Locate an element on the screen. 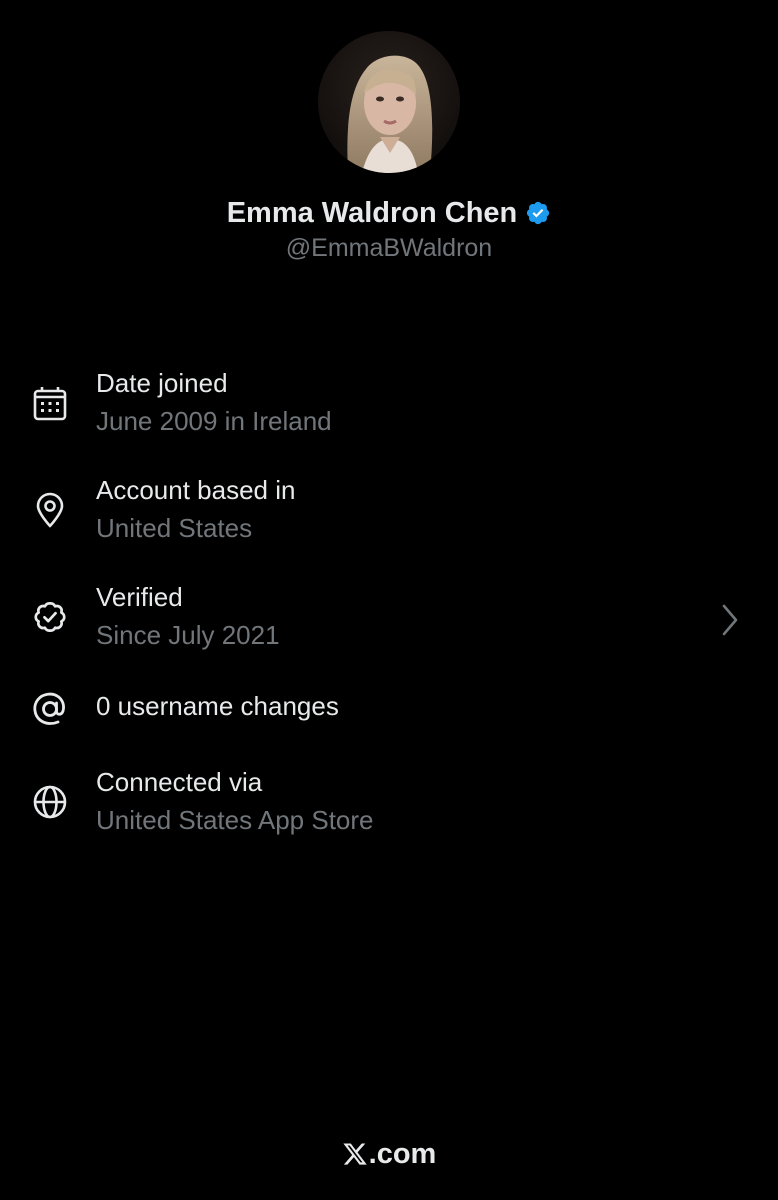 The height and width of the screenshot is (1200, 778). footer-domain: .com is located at coordinates (402, 1153).